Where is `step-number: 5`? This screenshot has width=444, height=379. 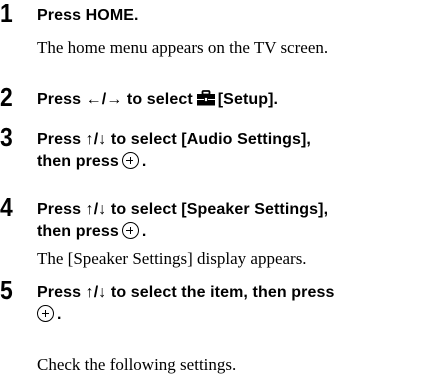
step-number: 5 is located at coordinates (6, 290).